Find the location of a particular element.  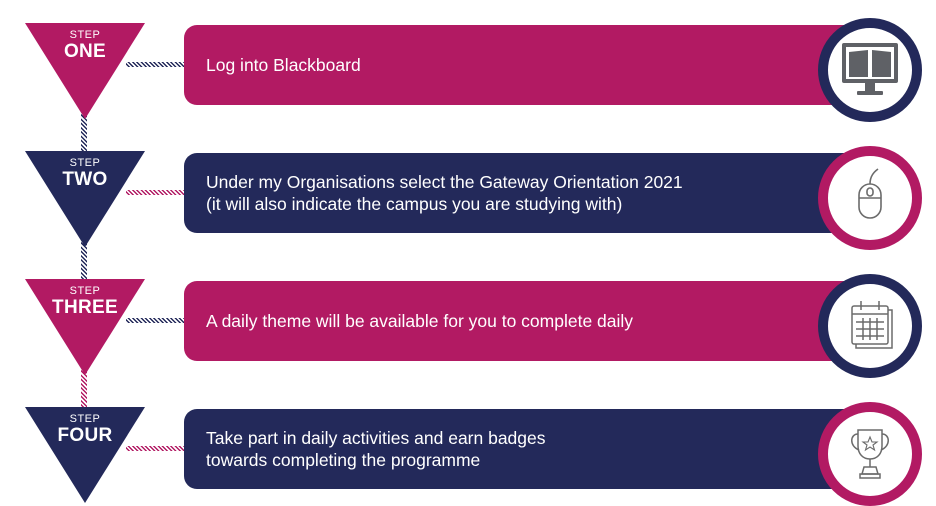

step-one-text: Log into Blackboard is located at coordinates (283, 65).